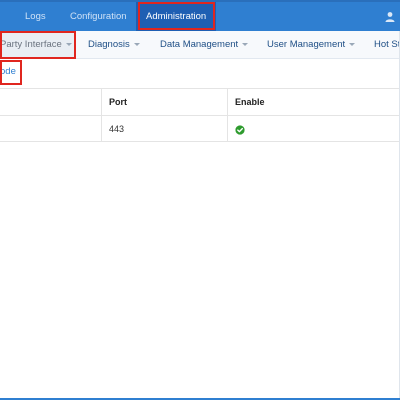  Describe the element at coordinates (176, 17) in the screenshot. I see `tab-administration: Administration` at that location.